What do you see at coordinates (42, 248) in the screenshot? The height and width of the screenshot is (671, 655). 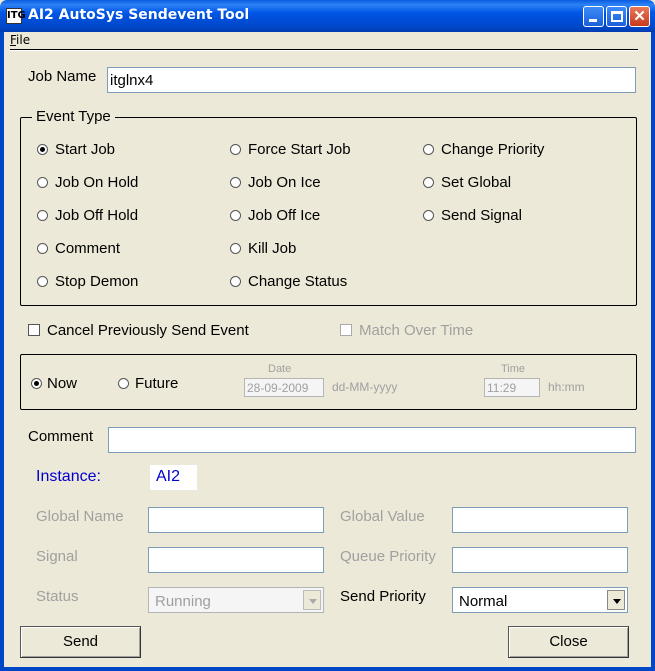 I see `radio-comment` at bounding box center [42, 248].